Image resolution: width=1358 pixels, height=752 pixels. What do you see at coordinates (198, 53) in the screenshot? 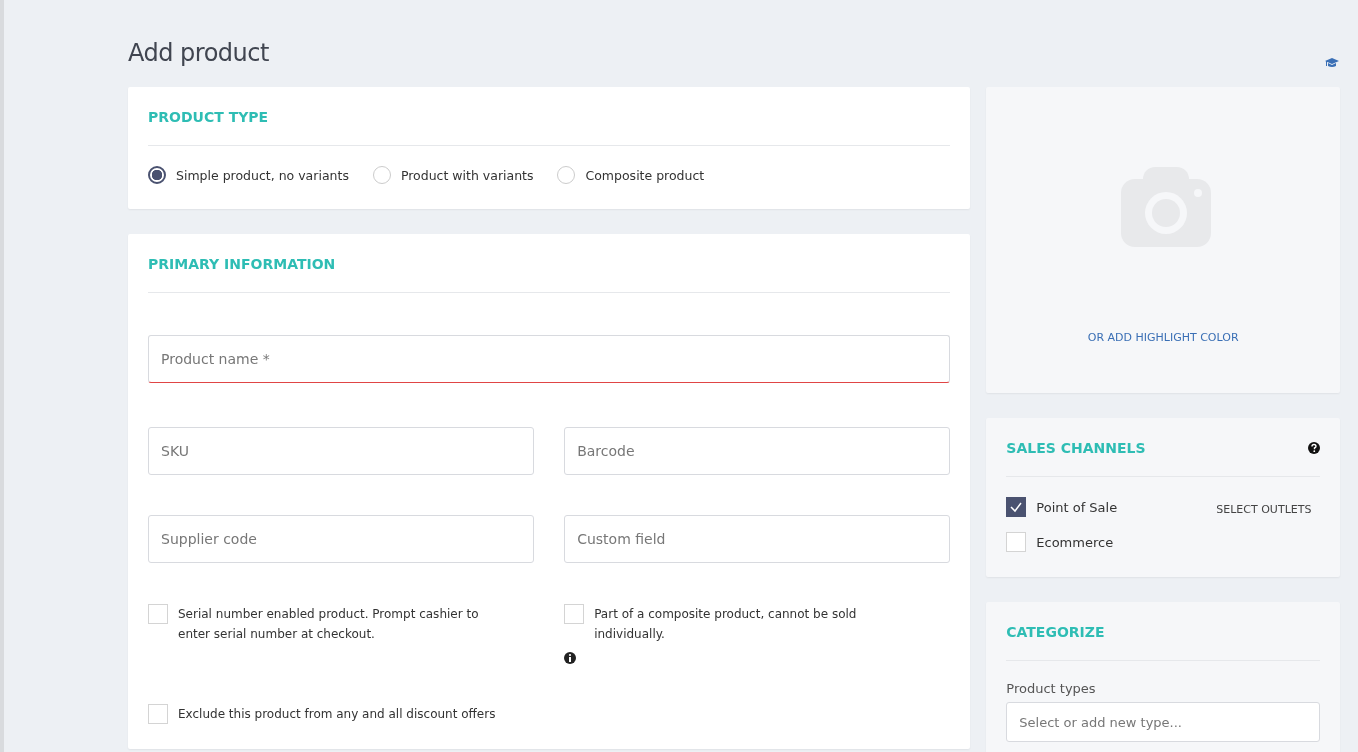
I see `page-title: Add product` at bounding box center [198, 53].